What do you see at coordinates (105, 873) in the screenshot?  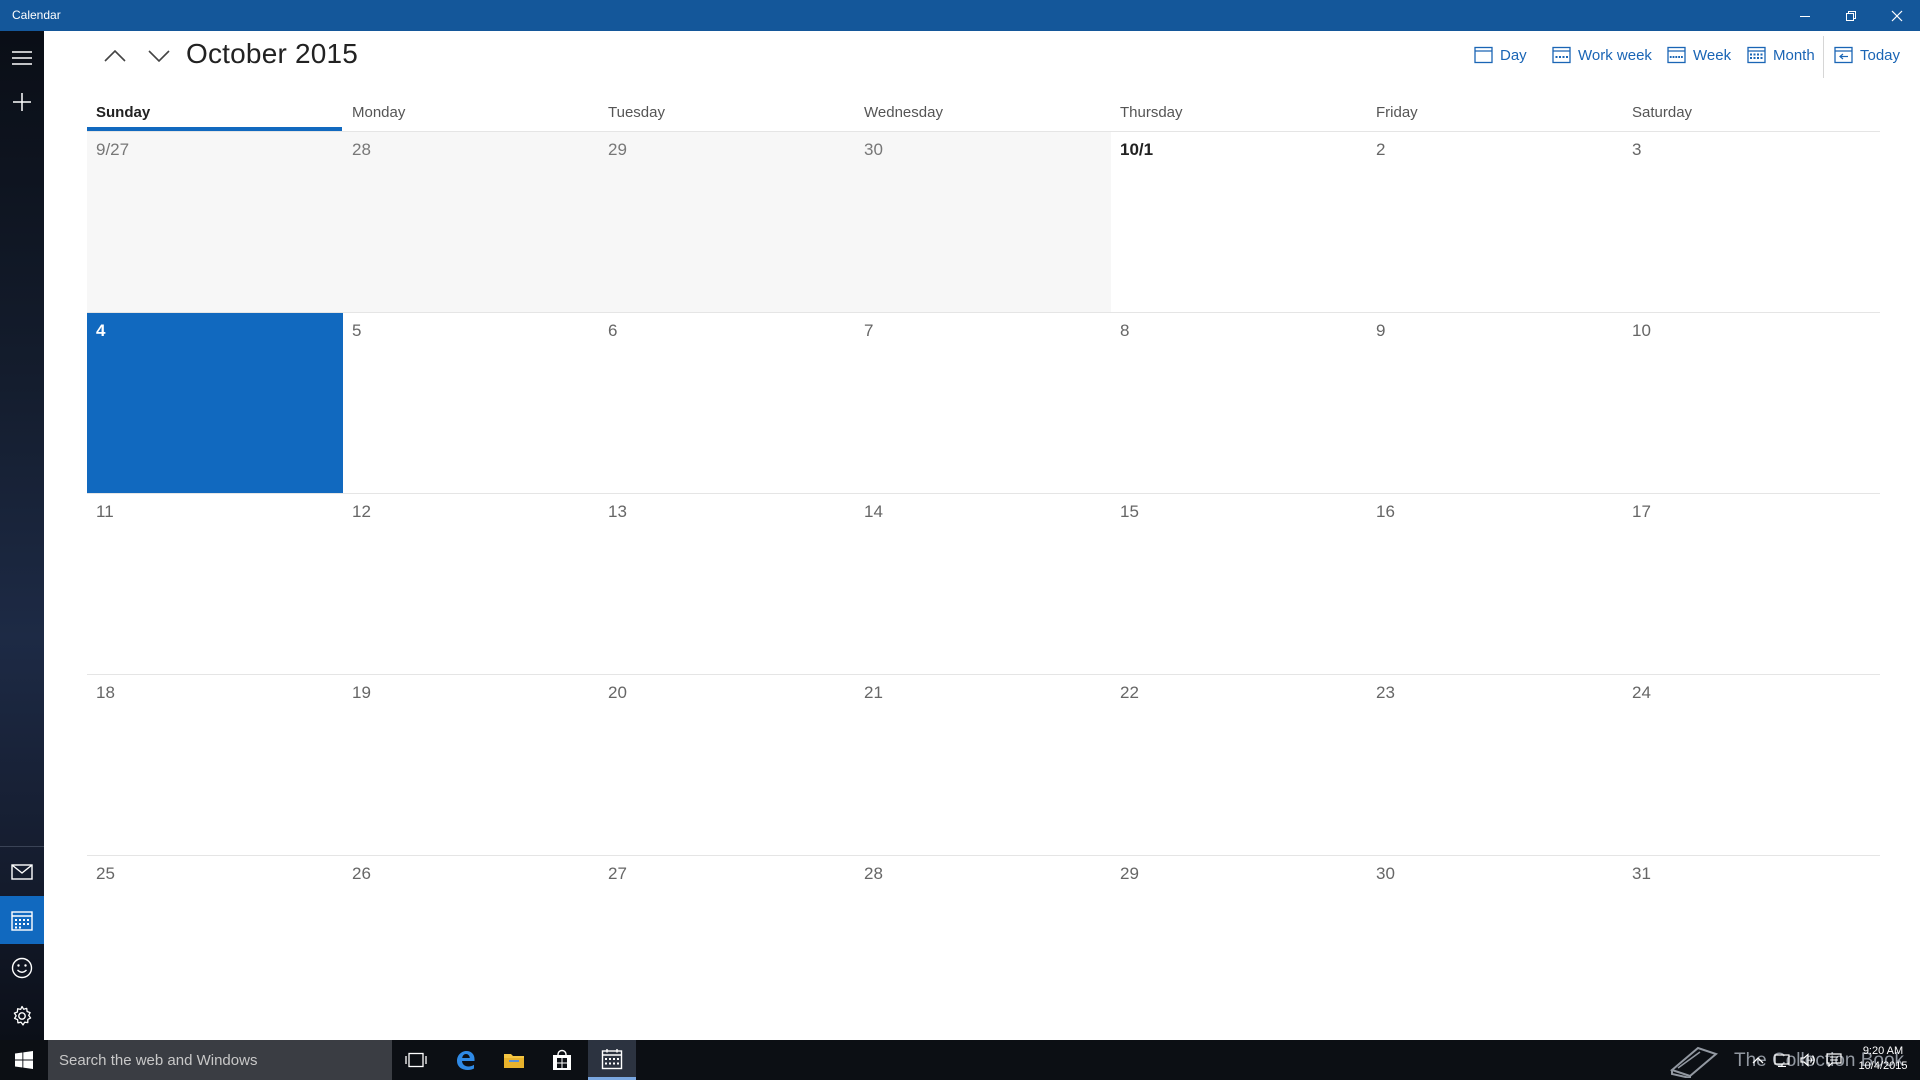 I see `day-number: 25` at bounding box center [105, 873].